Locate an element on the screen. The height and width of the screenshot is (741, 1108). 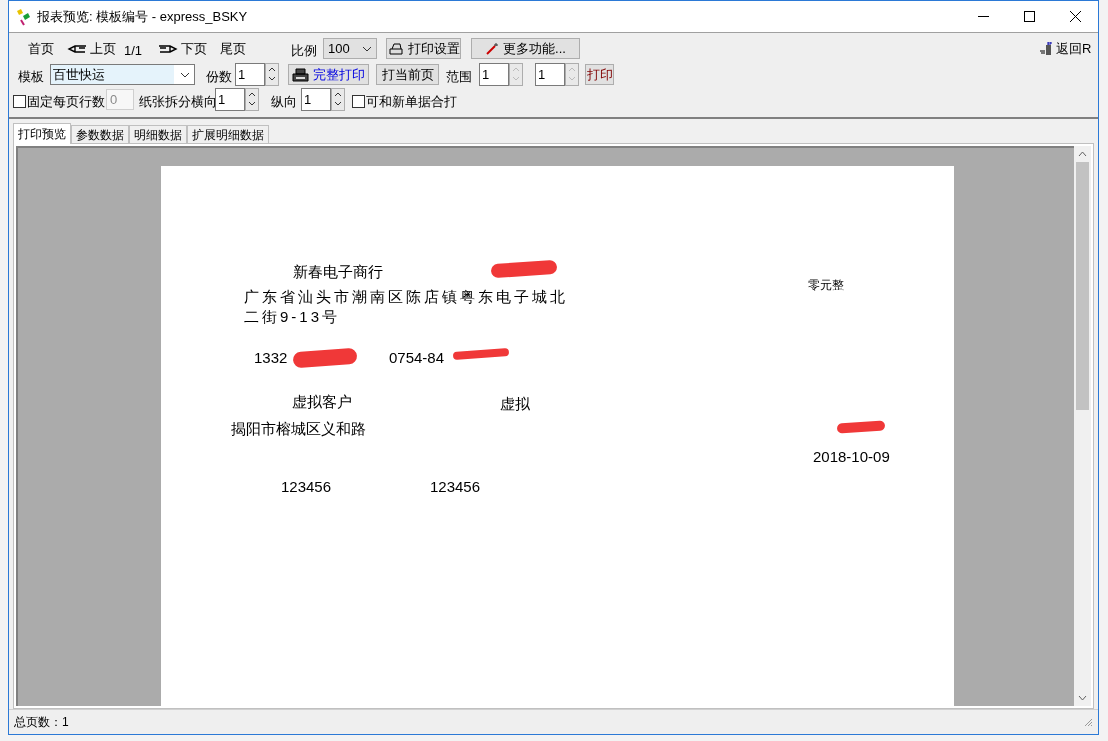
field-label: 比例 is located at coordinates (304, 51).